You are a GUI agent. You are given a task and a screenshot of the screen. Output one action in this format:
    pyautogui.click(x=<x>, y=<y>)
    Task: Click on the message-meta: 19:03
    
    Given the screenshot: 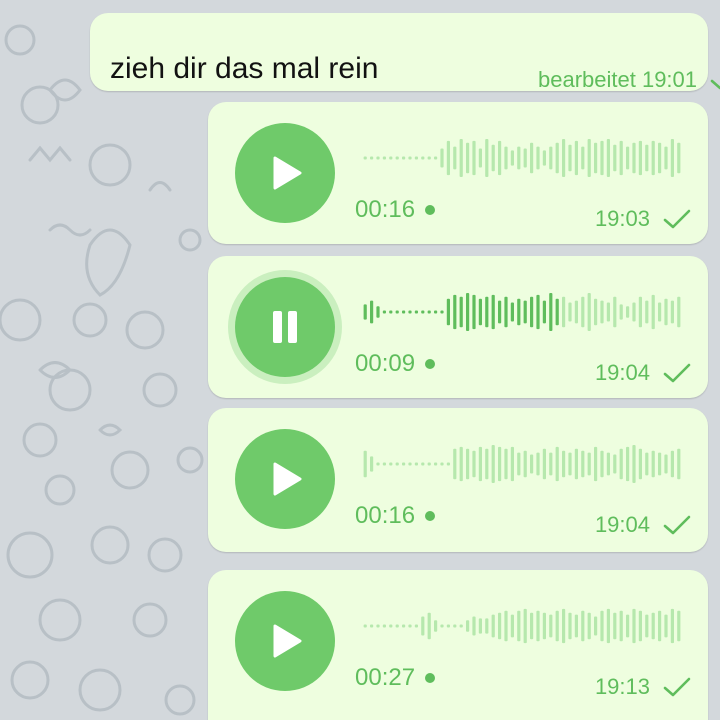 What is the action you would take?
    pyautogui.click(x=643, y=219)
    